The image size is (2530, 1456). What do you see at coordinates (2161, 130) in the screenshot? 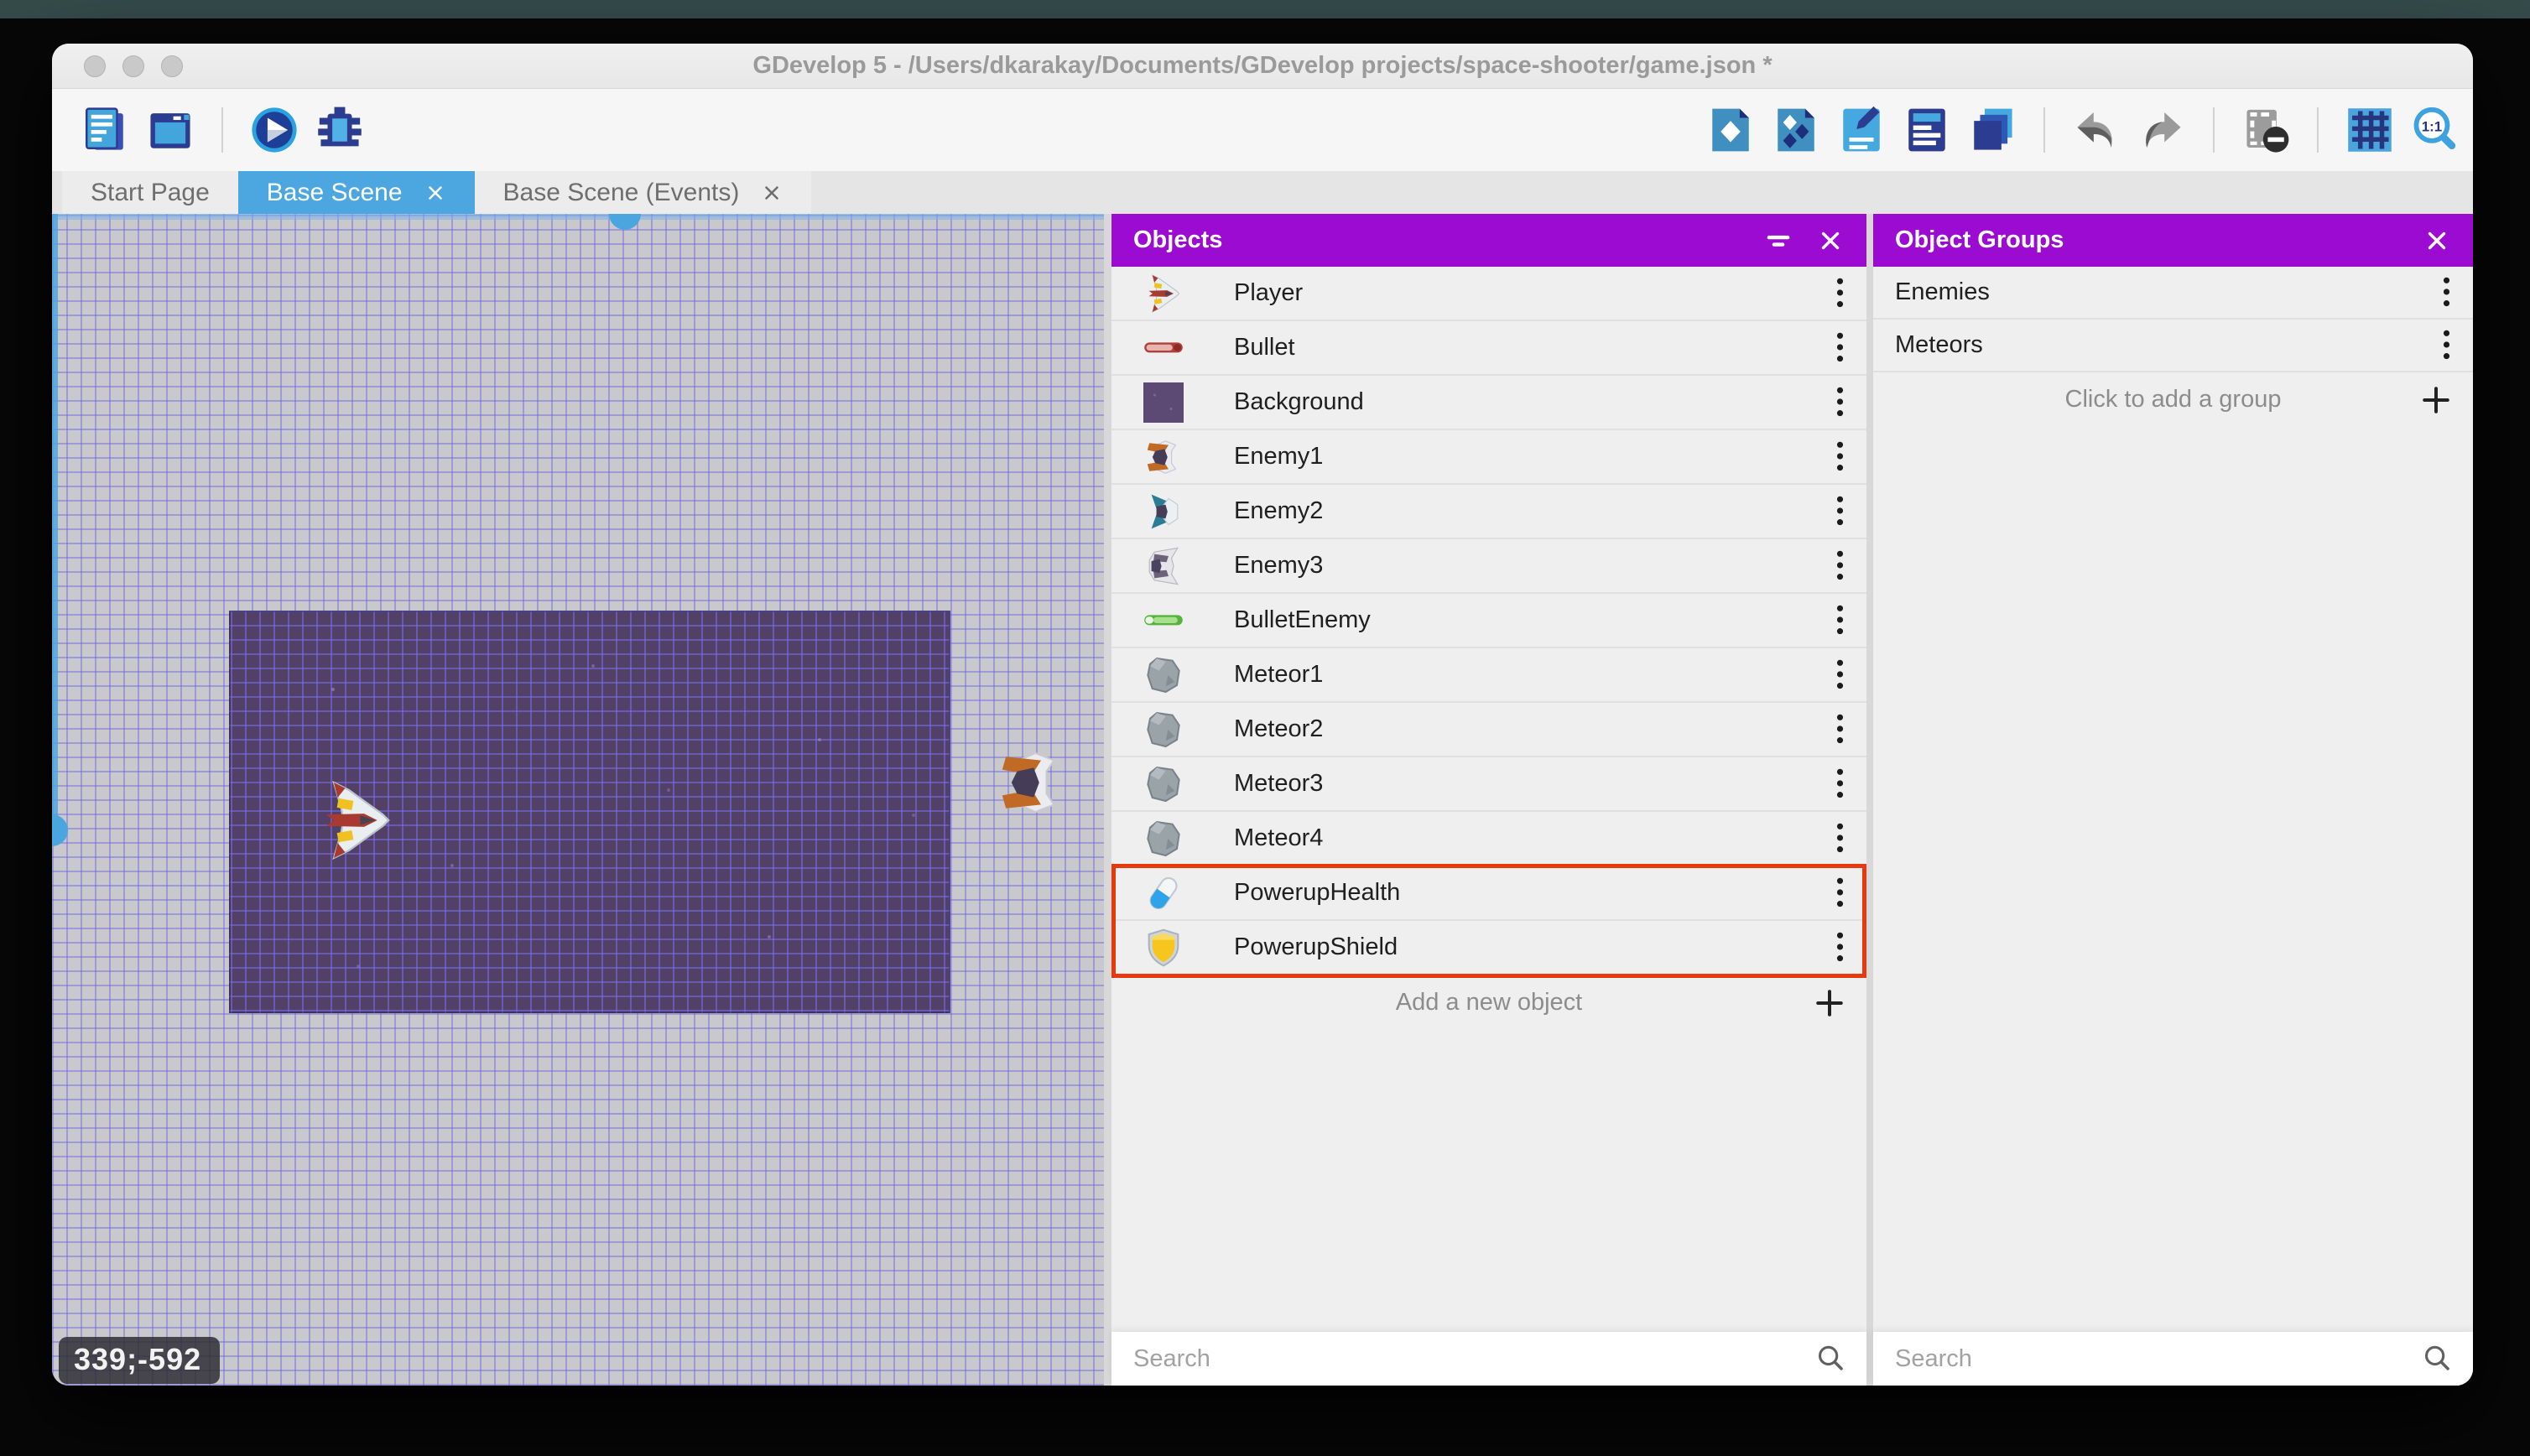
I see `redo-icon` at bounding box center [2161, 130].